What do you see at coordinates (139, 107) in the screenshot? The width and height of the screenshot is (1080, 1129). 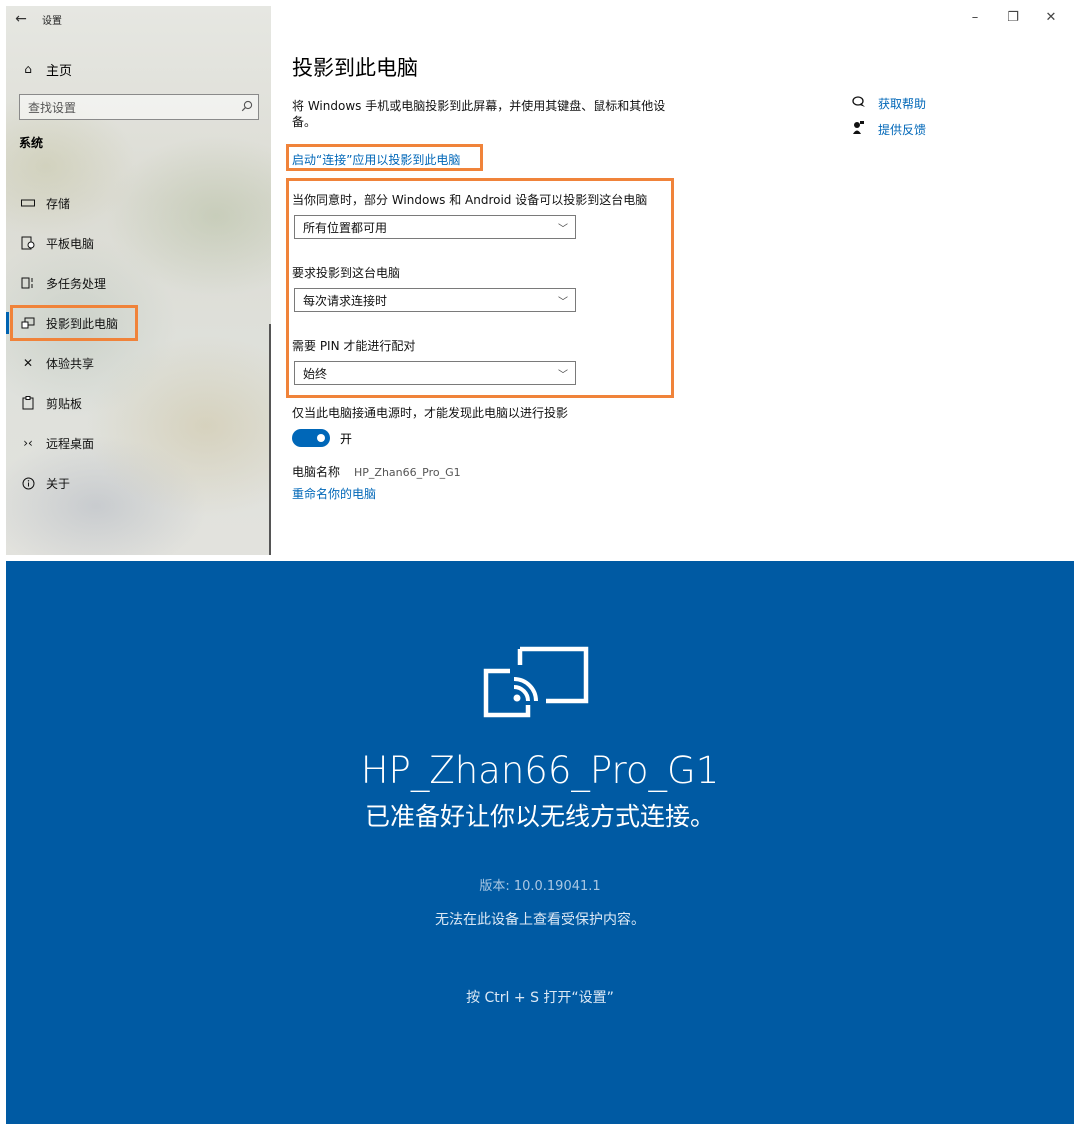 I see `search-input: 查找设置` at bounding box center [139, 107].